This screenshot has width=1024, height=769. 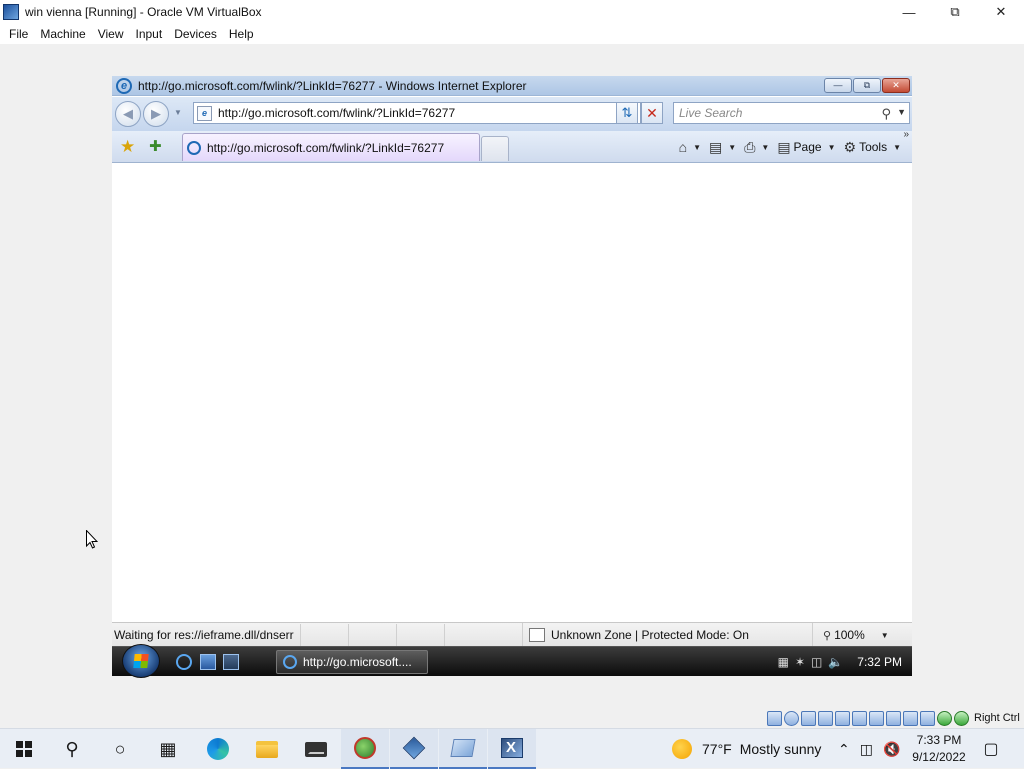 I want to click on menu-devices: Devices, so click(x=195, y=34).